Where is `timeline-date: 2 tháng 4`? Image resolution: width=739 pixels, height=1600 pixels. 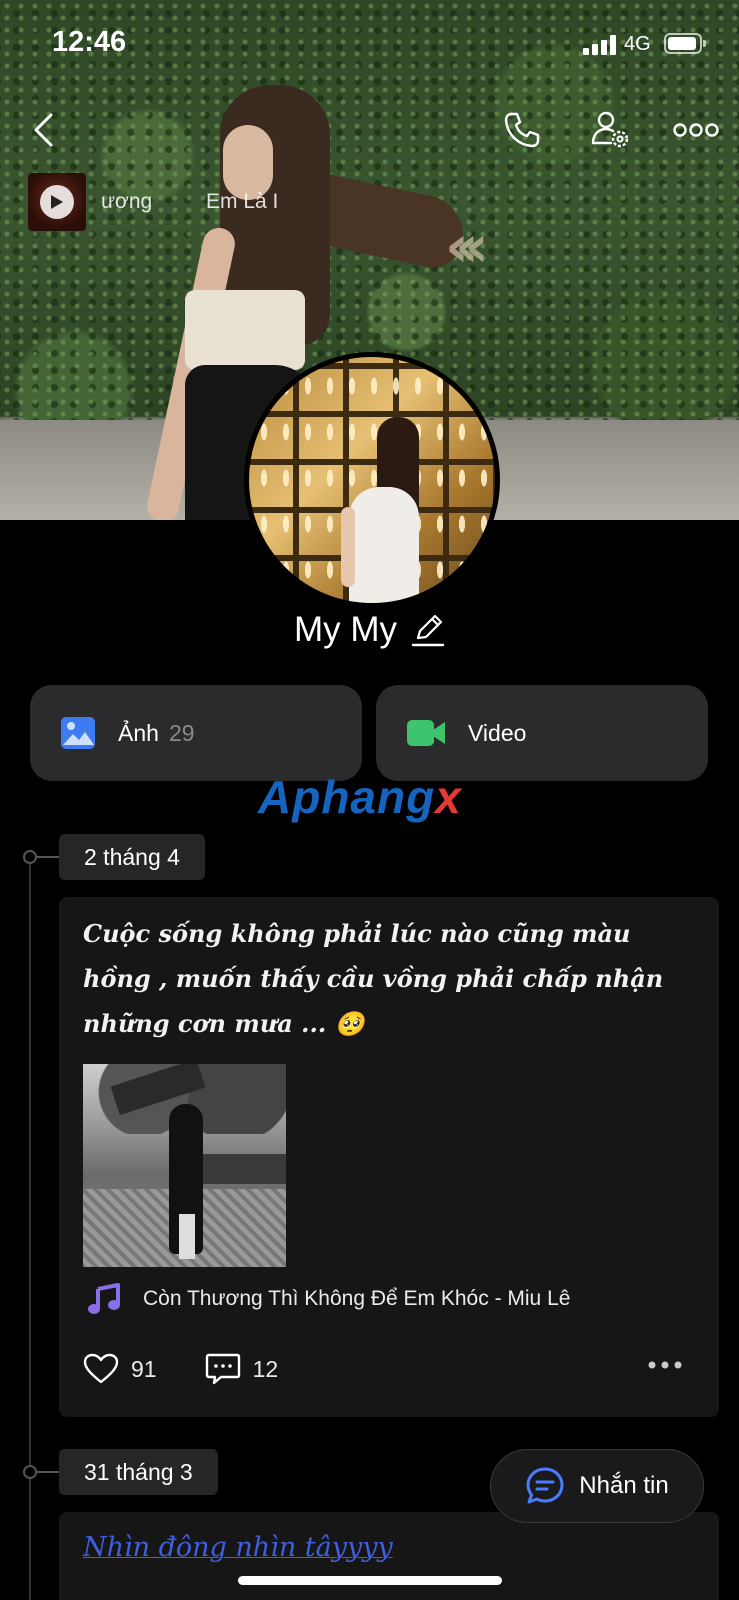
timeline-date: 2 tháng 4 is located at coordinates (132, 857).